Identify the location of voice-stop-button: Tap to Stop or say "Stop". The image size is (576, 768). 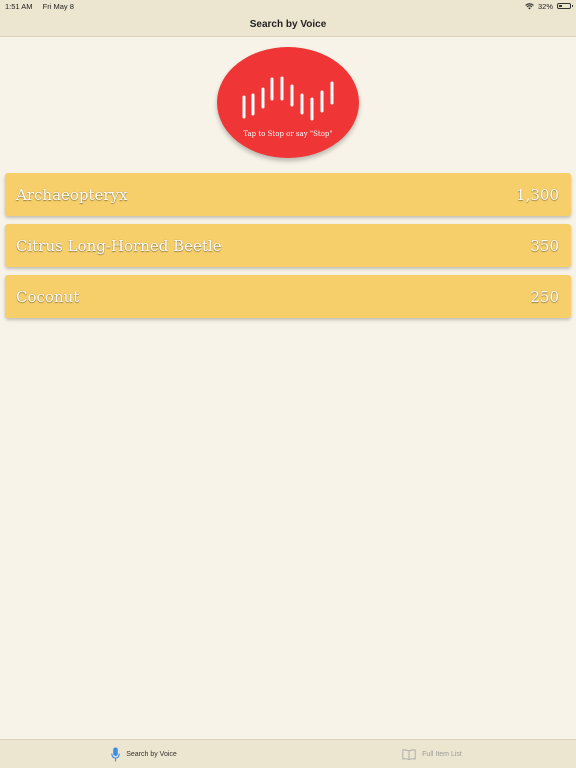
(288, 102).